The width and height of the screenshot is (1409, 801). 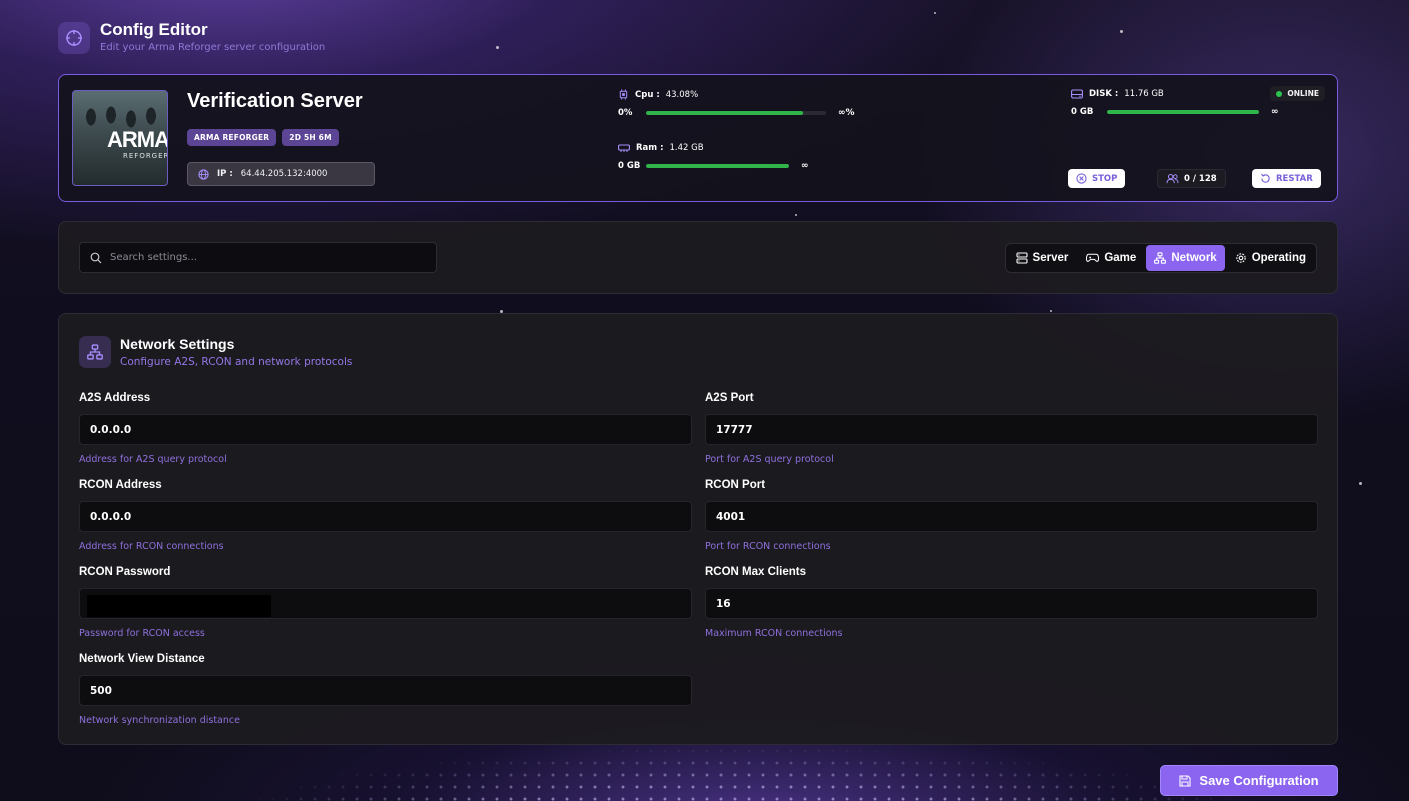 What do you see at coordinates (629, 166) in the screenshot?
I see `ram-min: 0 GB` at bounding box center [629, 166].